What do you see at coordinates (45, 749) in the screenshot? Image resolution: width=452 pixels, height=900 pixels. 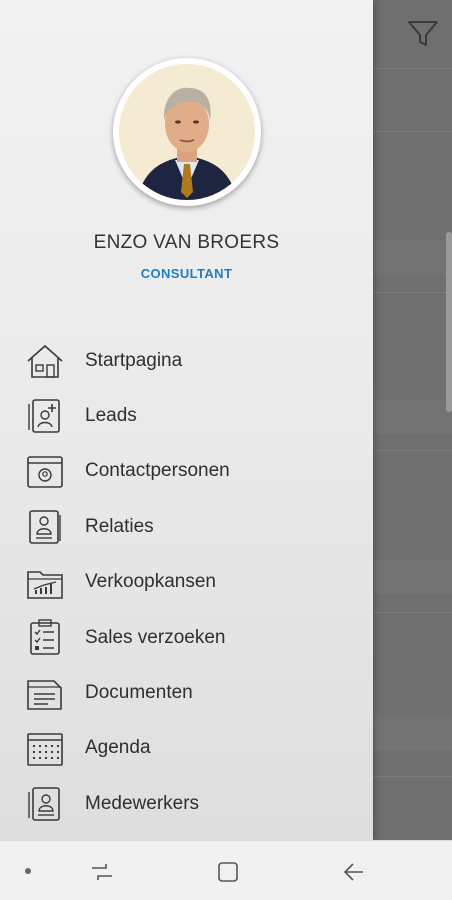 I see `calendar-icon` at bounding box center [45, 749].